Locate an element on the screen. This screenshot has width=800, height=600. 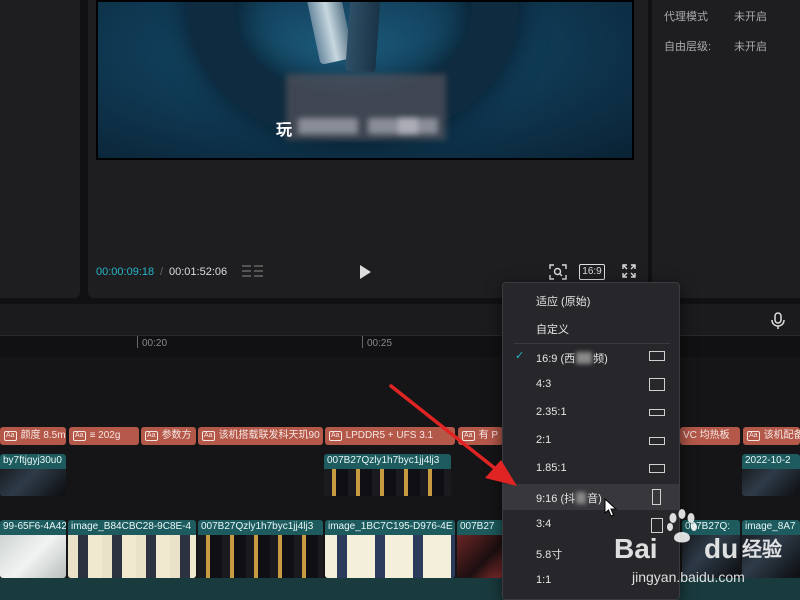
ratio-option-label: 1:1 is located at coordinates (544, 580).